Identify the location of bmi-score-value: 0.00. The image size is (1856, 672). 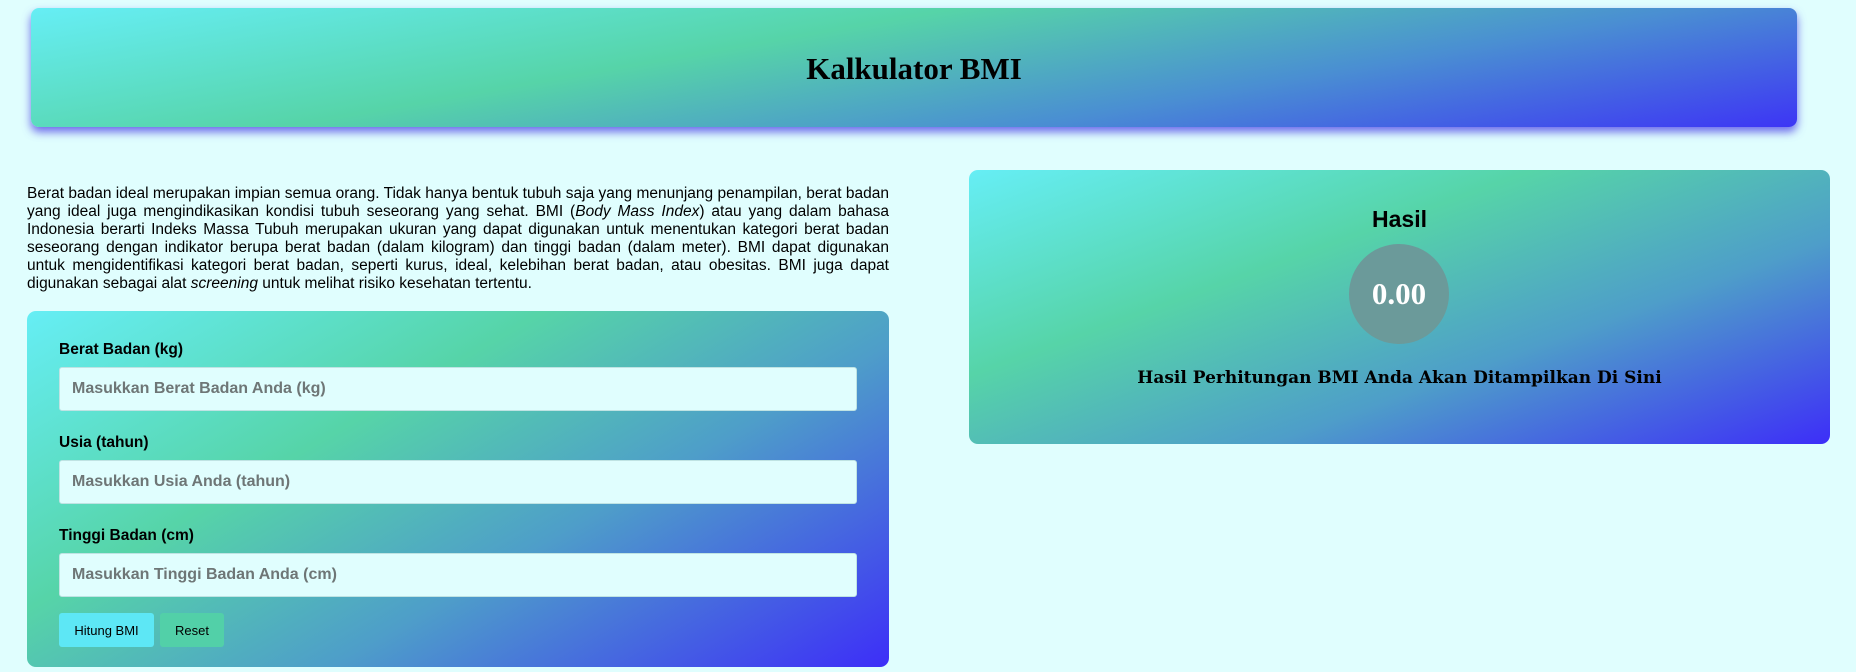
(1399, 293).